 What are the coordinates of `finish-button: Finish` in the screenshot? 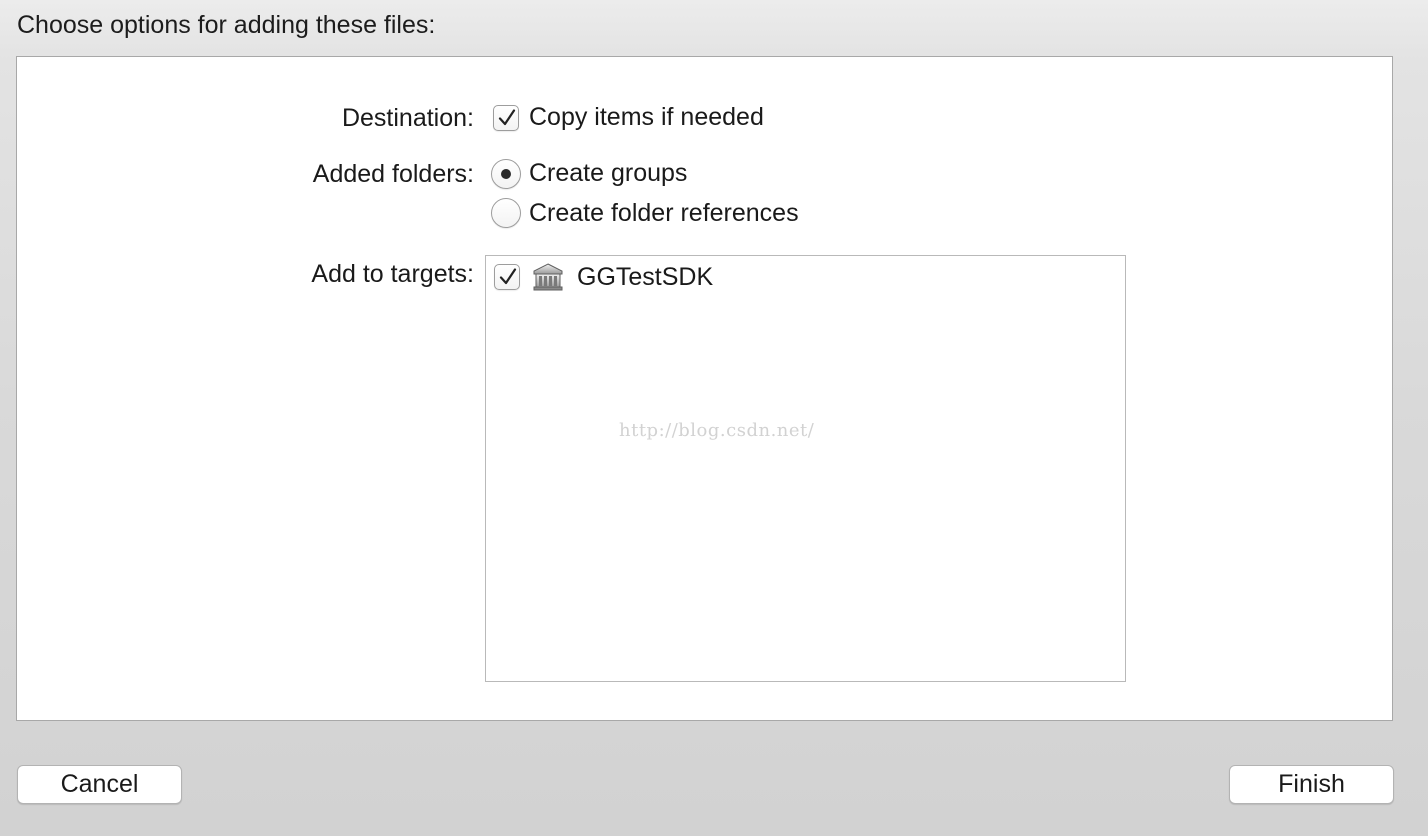 It's located at (1311, 784).